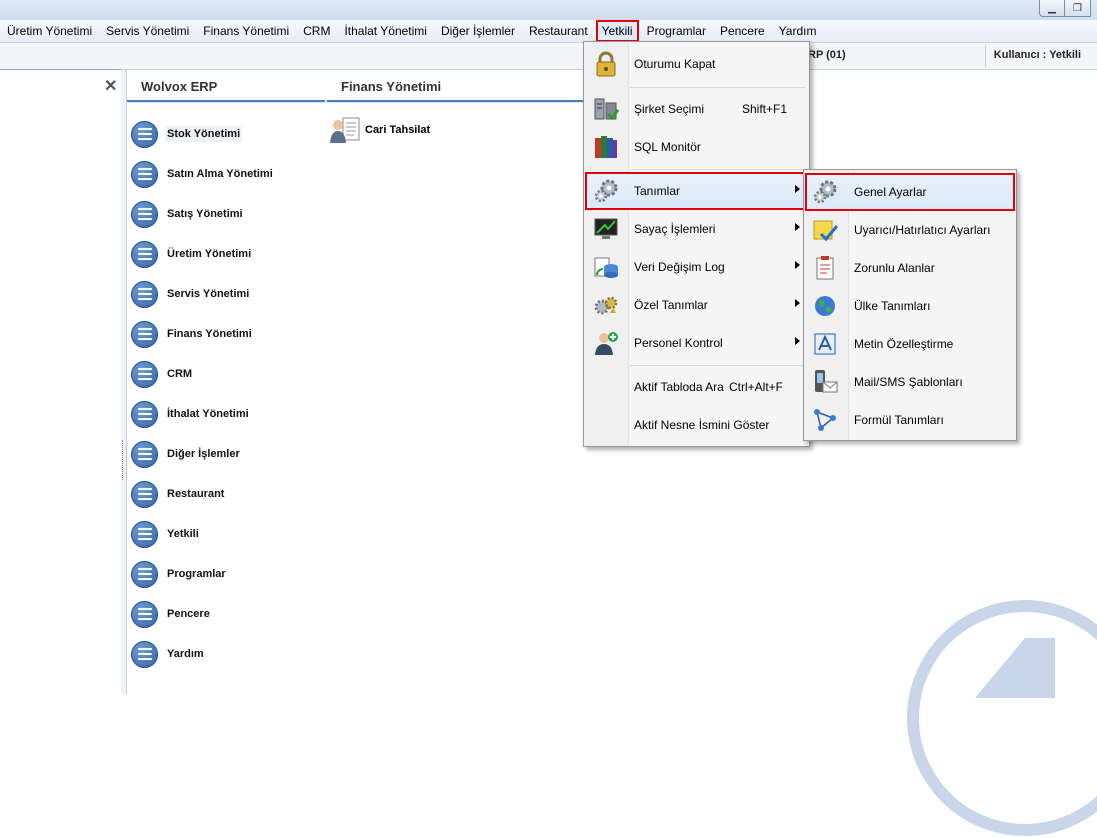 This screenshot has width=1097, height=838. I want to click on submenu-item-metin-ozellestirme: Metin Özelleştirme, so click(910, 344).